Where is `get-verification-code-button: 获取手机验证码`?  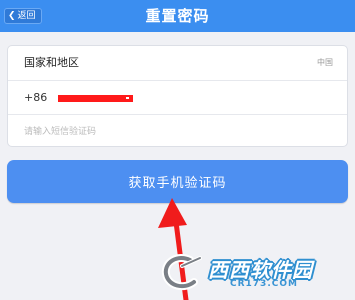
get-verification-code-button: 获取手机验证码 is located at coordinates (177, 181).